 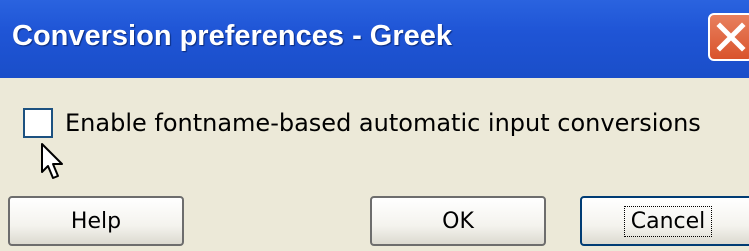 I want to click on help-button-label: Help, so click(x=96, y=221).